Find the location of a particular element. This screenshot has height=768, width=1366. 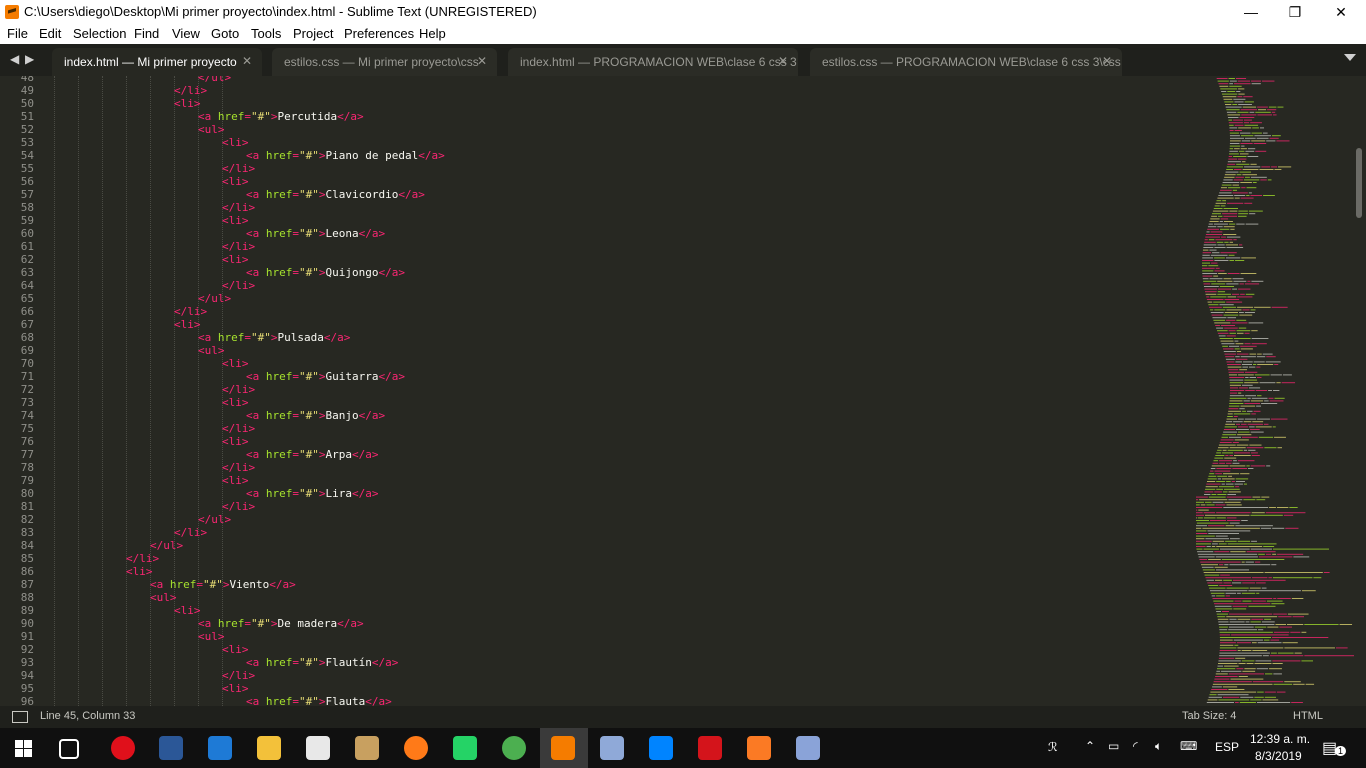

menu-project: Project is located at coordinates (313, 33).